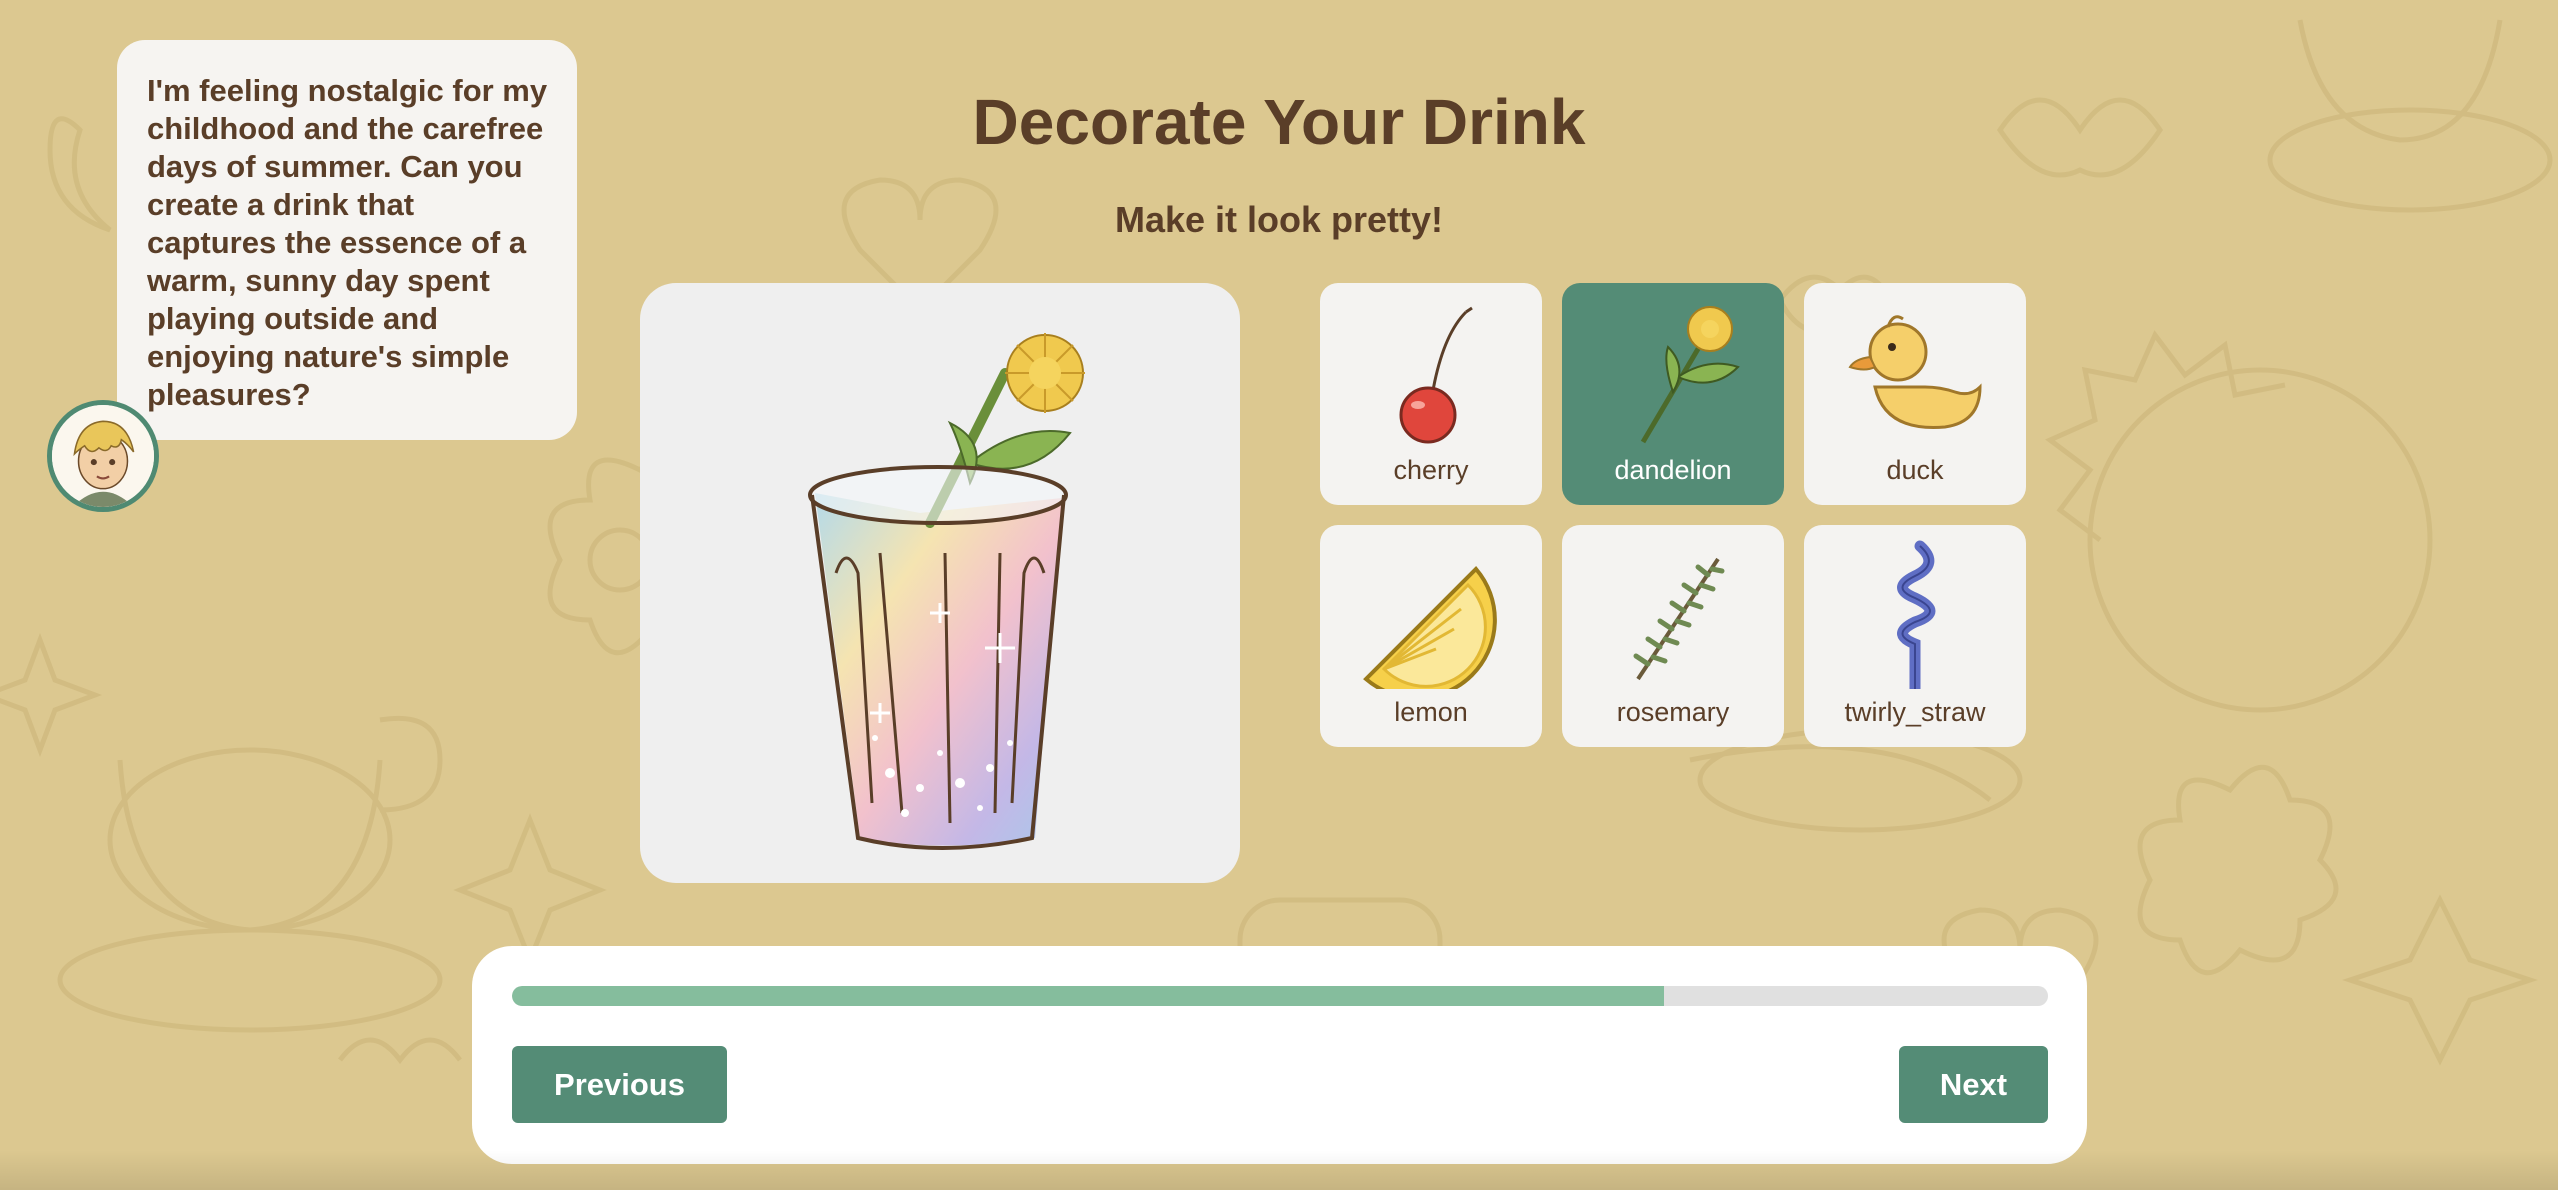  What do you see at coordinates (1973, 1084) in the screenshot?
I see `next-button: Next` at bounding box center [1973, 1084].